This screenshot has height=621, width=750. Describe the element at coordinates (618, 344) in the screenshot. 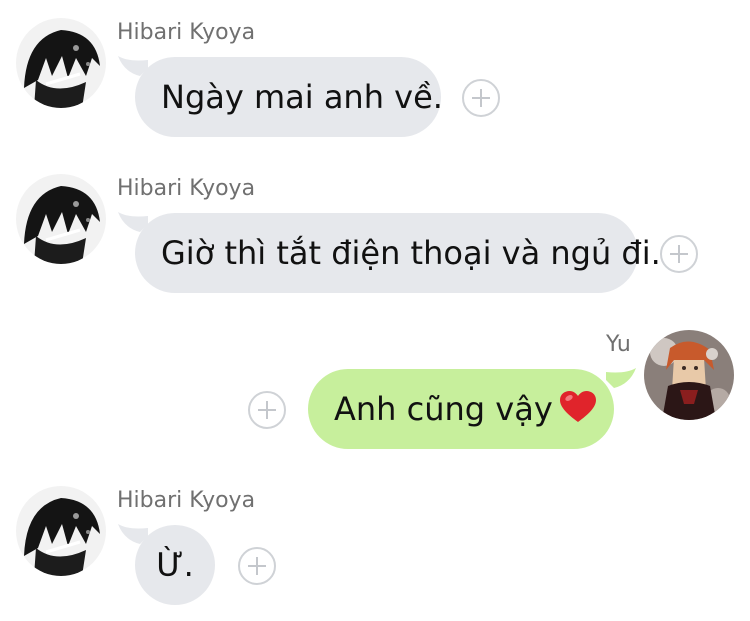

I see `sender-name: Yu` at that location.